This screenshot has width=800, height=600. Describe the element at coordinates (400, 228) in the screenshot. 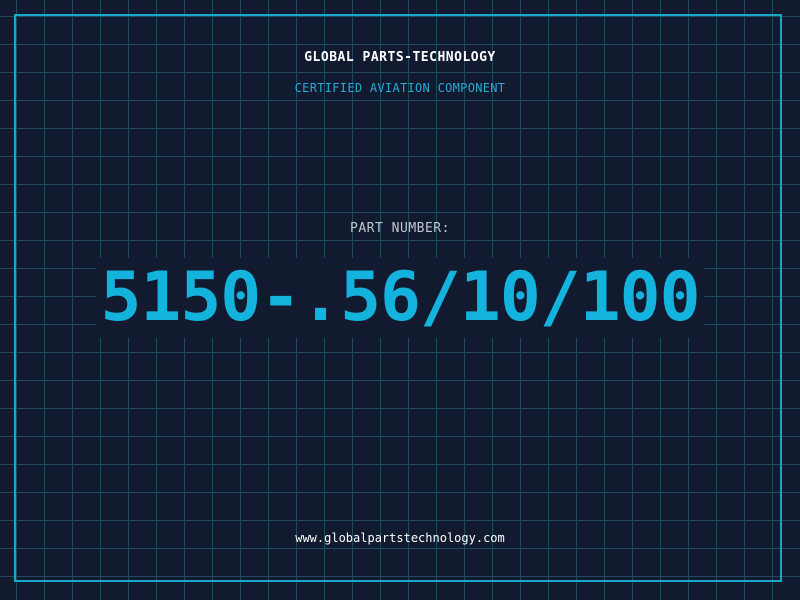

I see `part-number-label: PART NUMBER:` at that location.